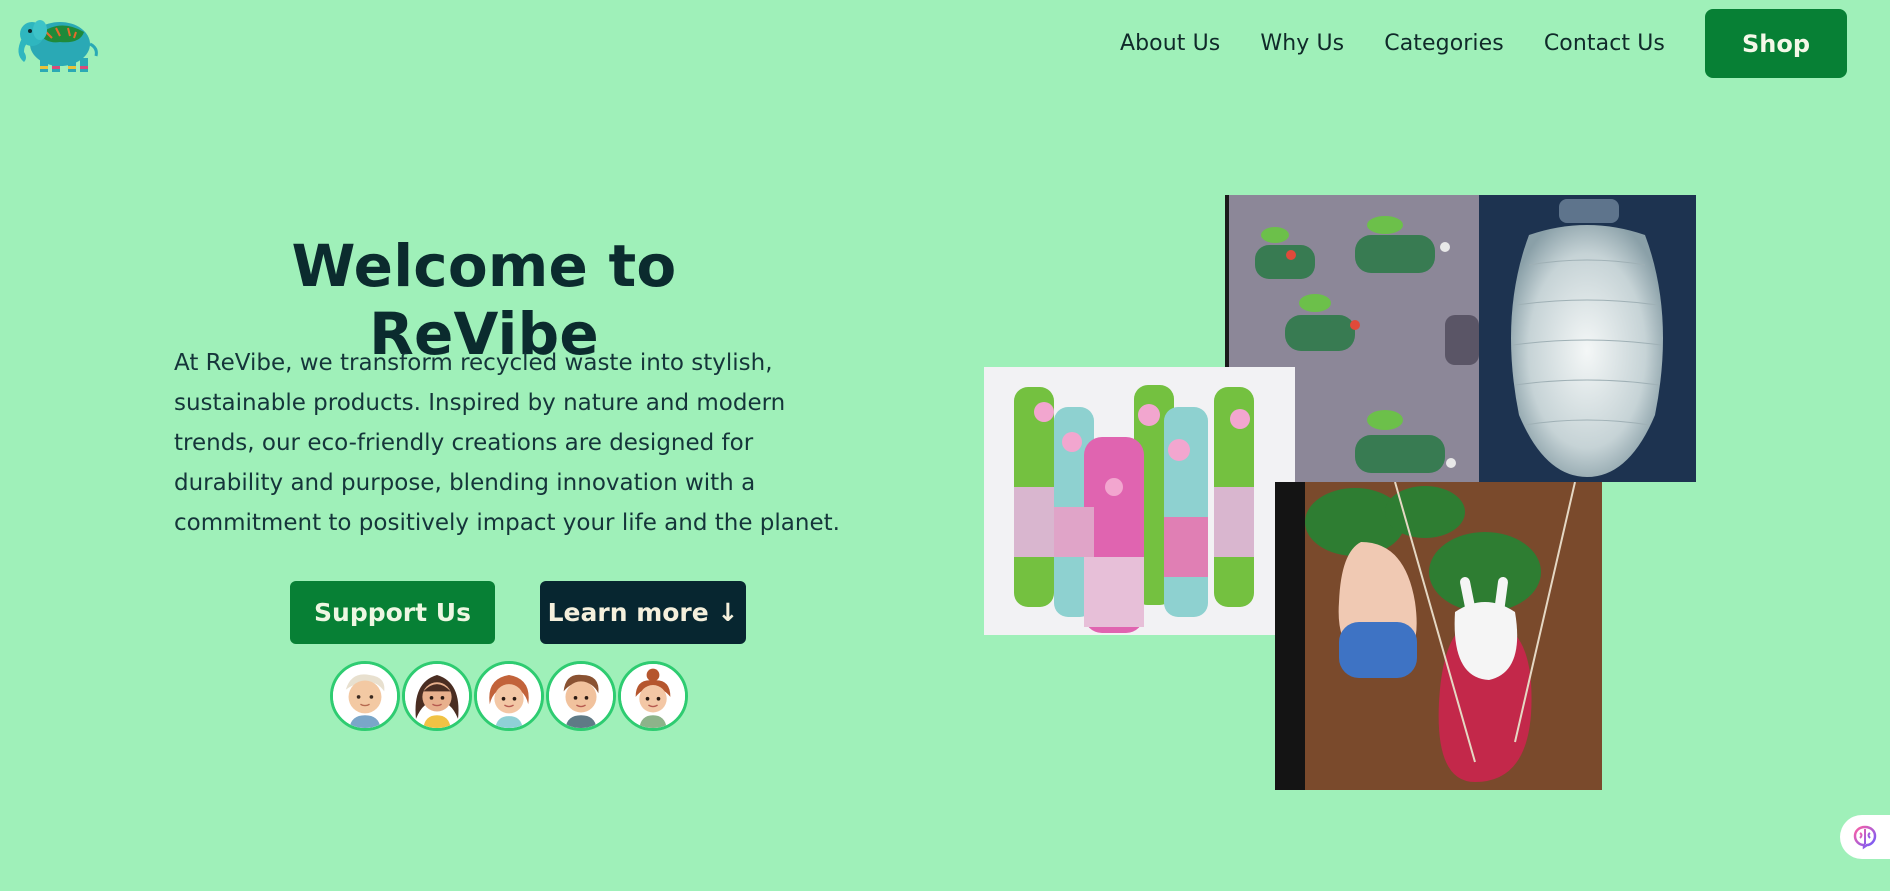 The width and height of the screenshot is (1890, 891). Describe the element at coordinates (1604, 43) in the screenshot. I see `nav-contact-us: Contact Us` at that location.